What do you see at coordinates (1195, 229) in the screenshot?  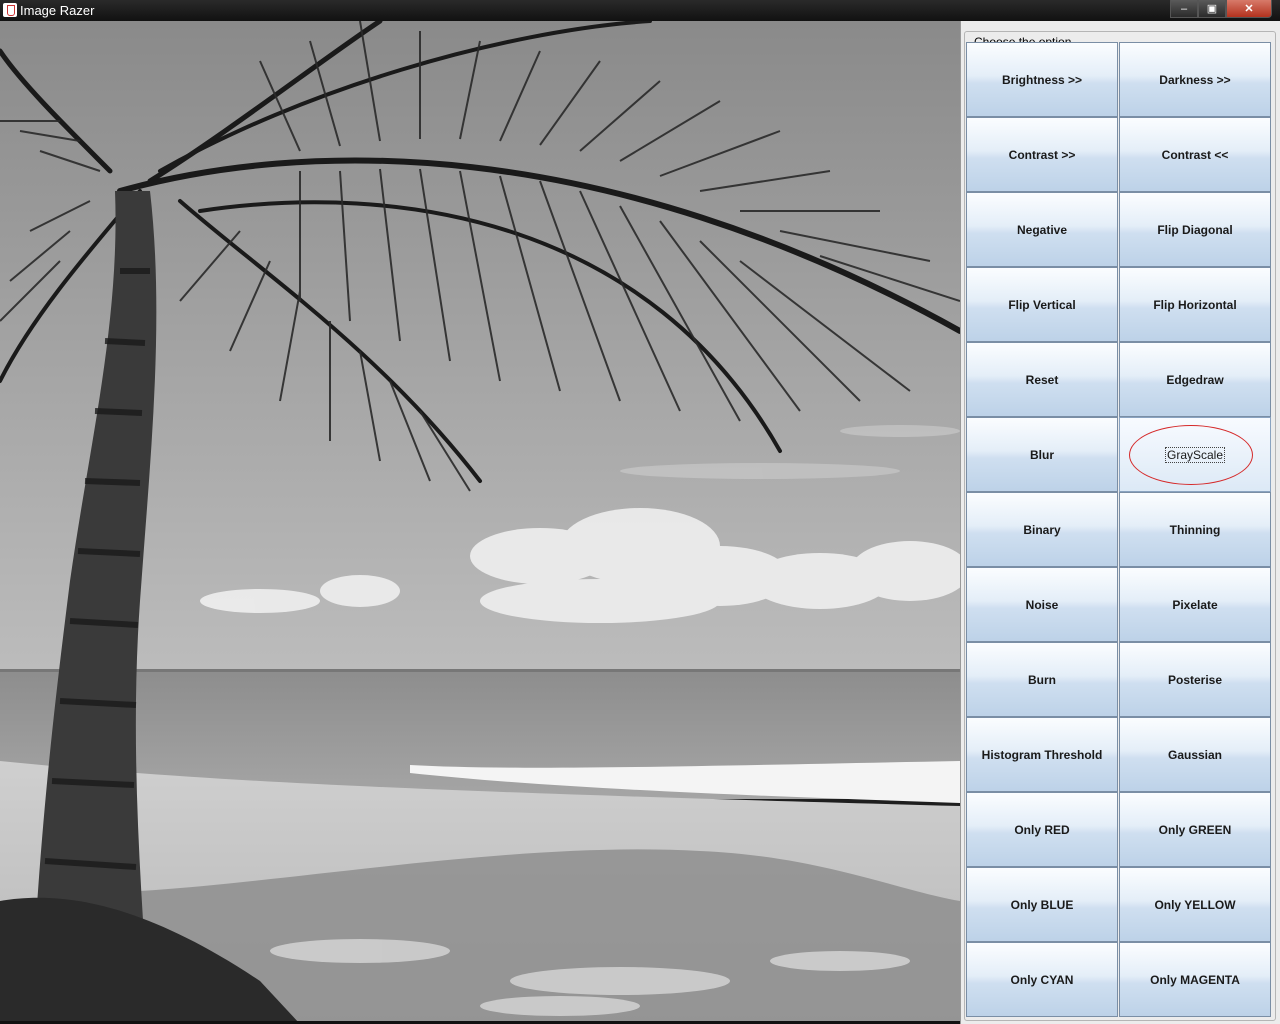 I see `flip-diagonal-button: Flip Diagonal` at bounding box center [1195, 229].